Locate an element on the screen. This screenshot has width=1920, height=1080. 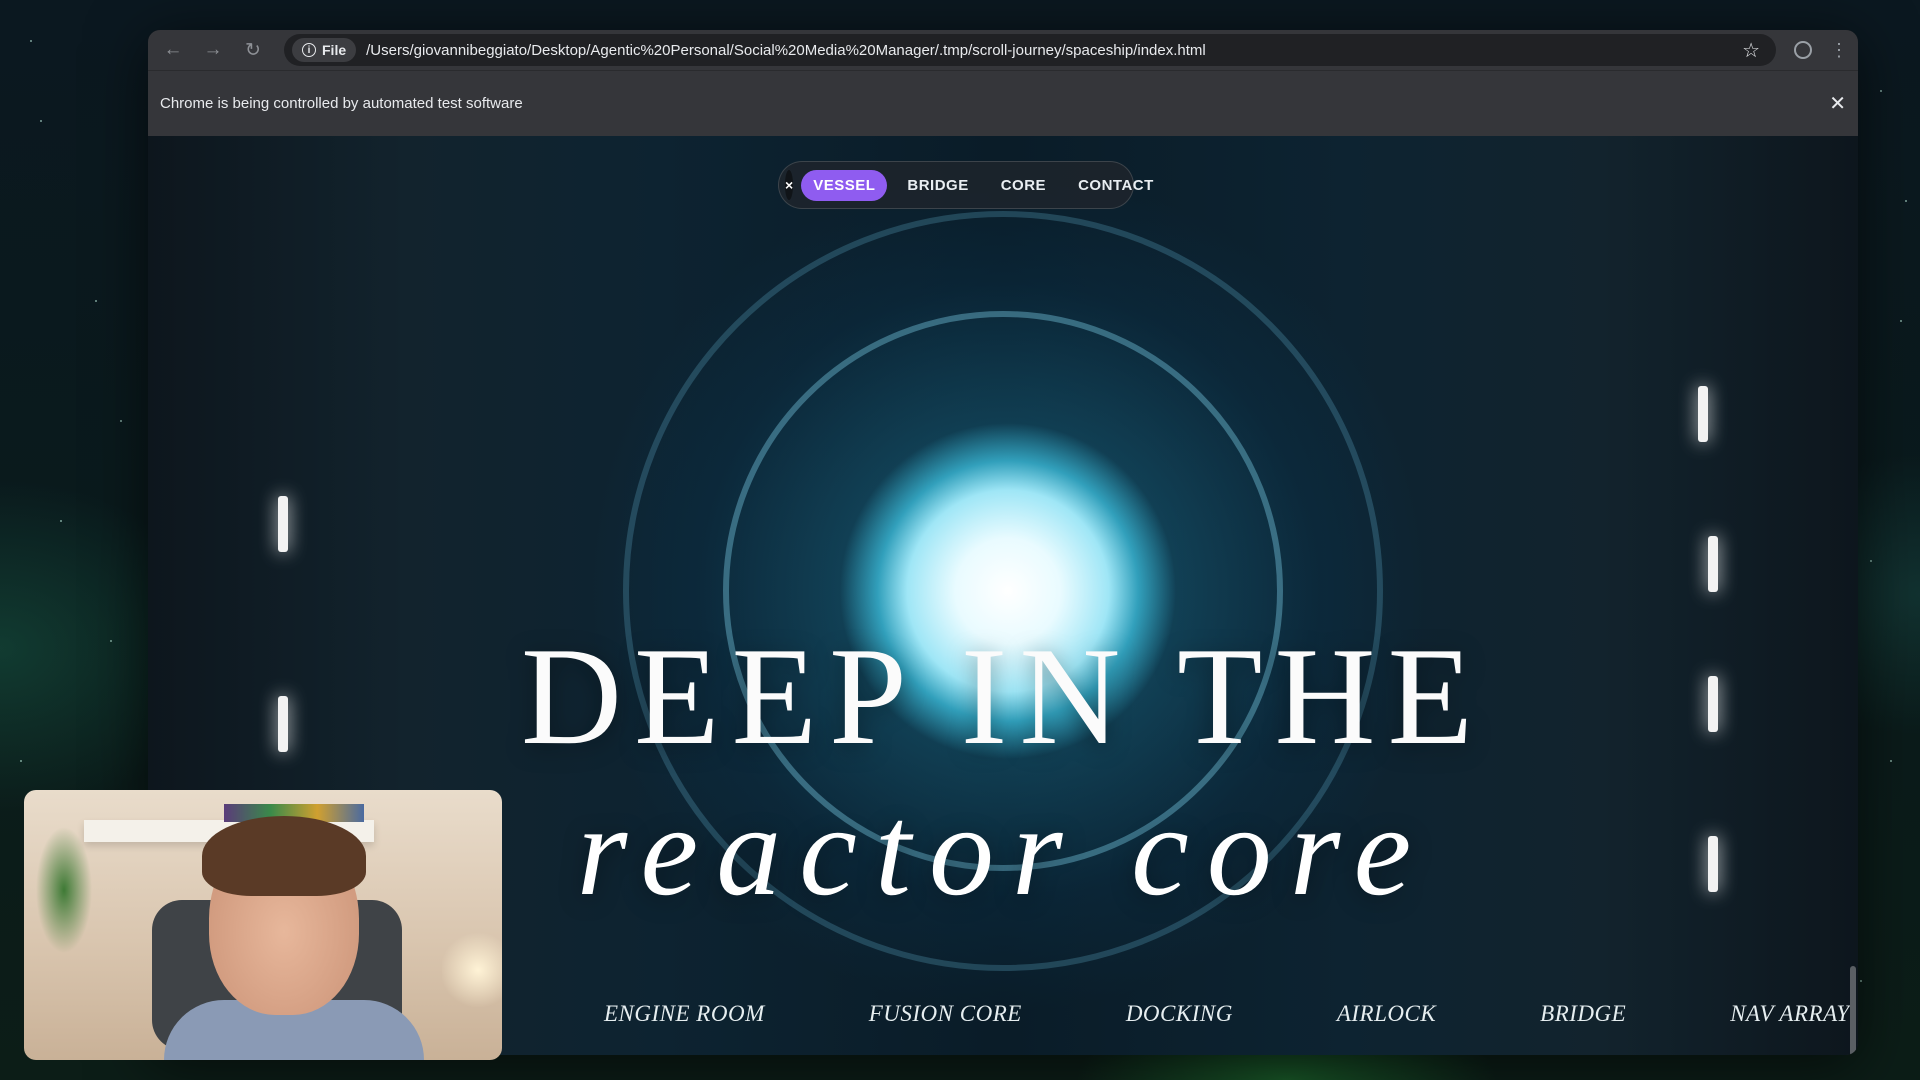
section-nav: × VESSEL BRIDGE CORE CONTACT is located at coordinates (965, 185).